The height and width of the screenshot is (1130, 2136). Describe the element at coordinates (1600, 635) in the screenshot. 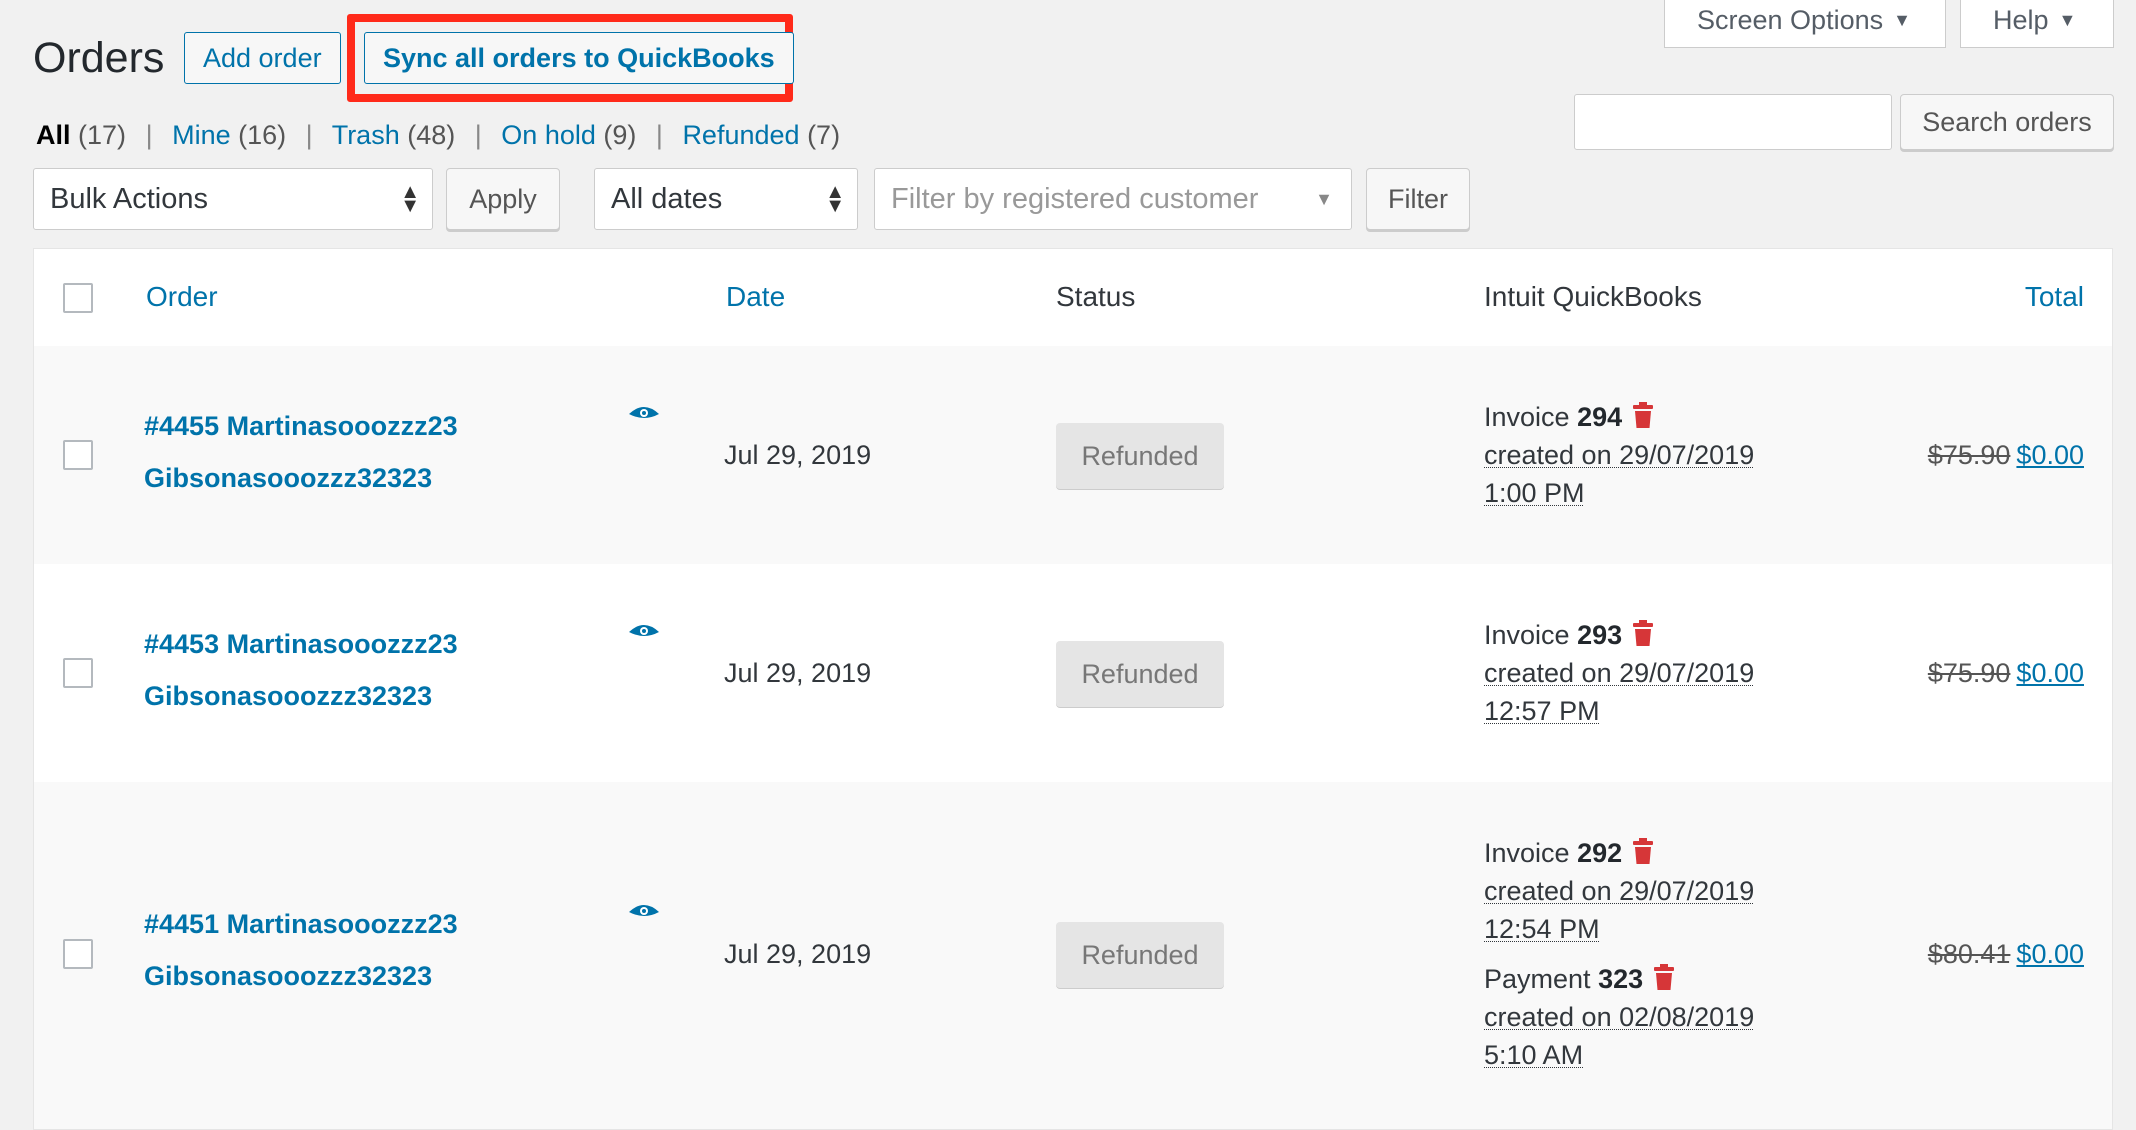

I see `qb-doc-number: 293` at that location.